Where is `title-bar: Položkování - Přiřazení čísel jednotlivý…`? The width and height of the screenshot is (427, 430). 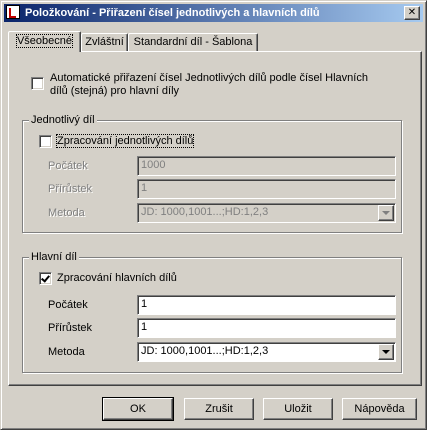
title-bar: Položkování - Přiřazení čísel jednotlivý… is located at coordinates (213, 13).